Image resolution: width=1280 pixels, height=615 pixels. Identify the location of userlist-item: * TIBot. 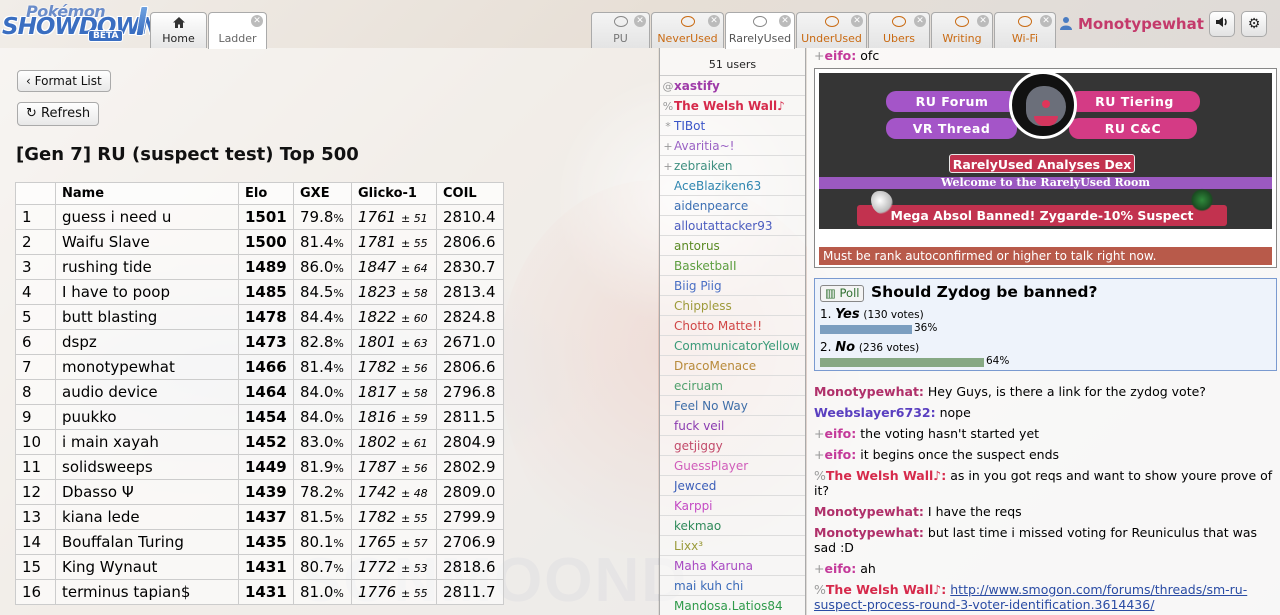
(732, 126).